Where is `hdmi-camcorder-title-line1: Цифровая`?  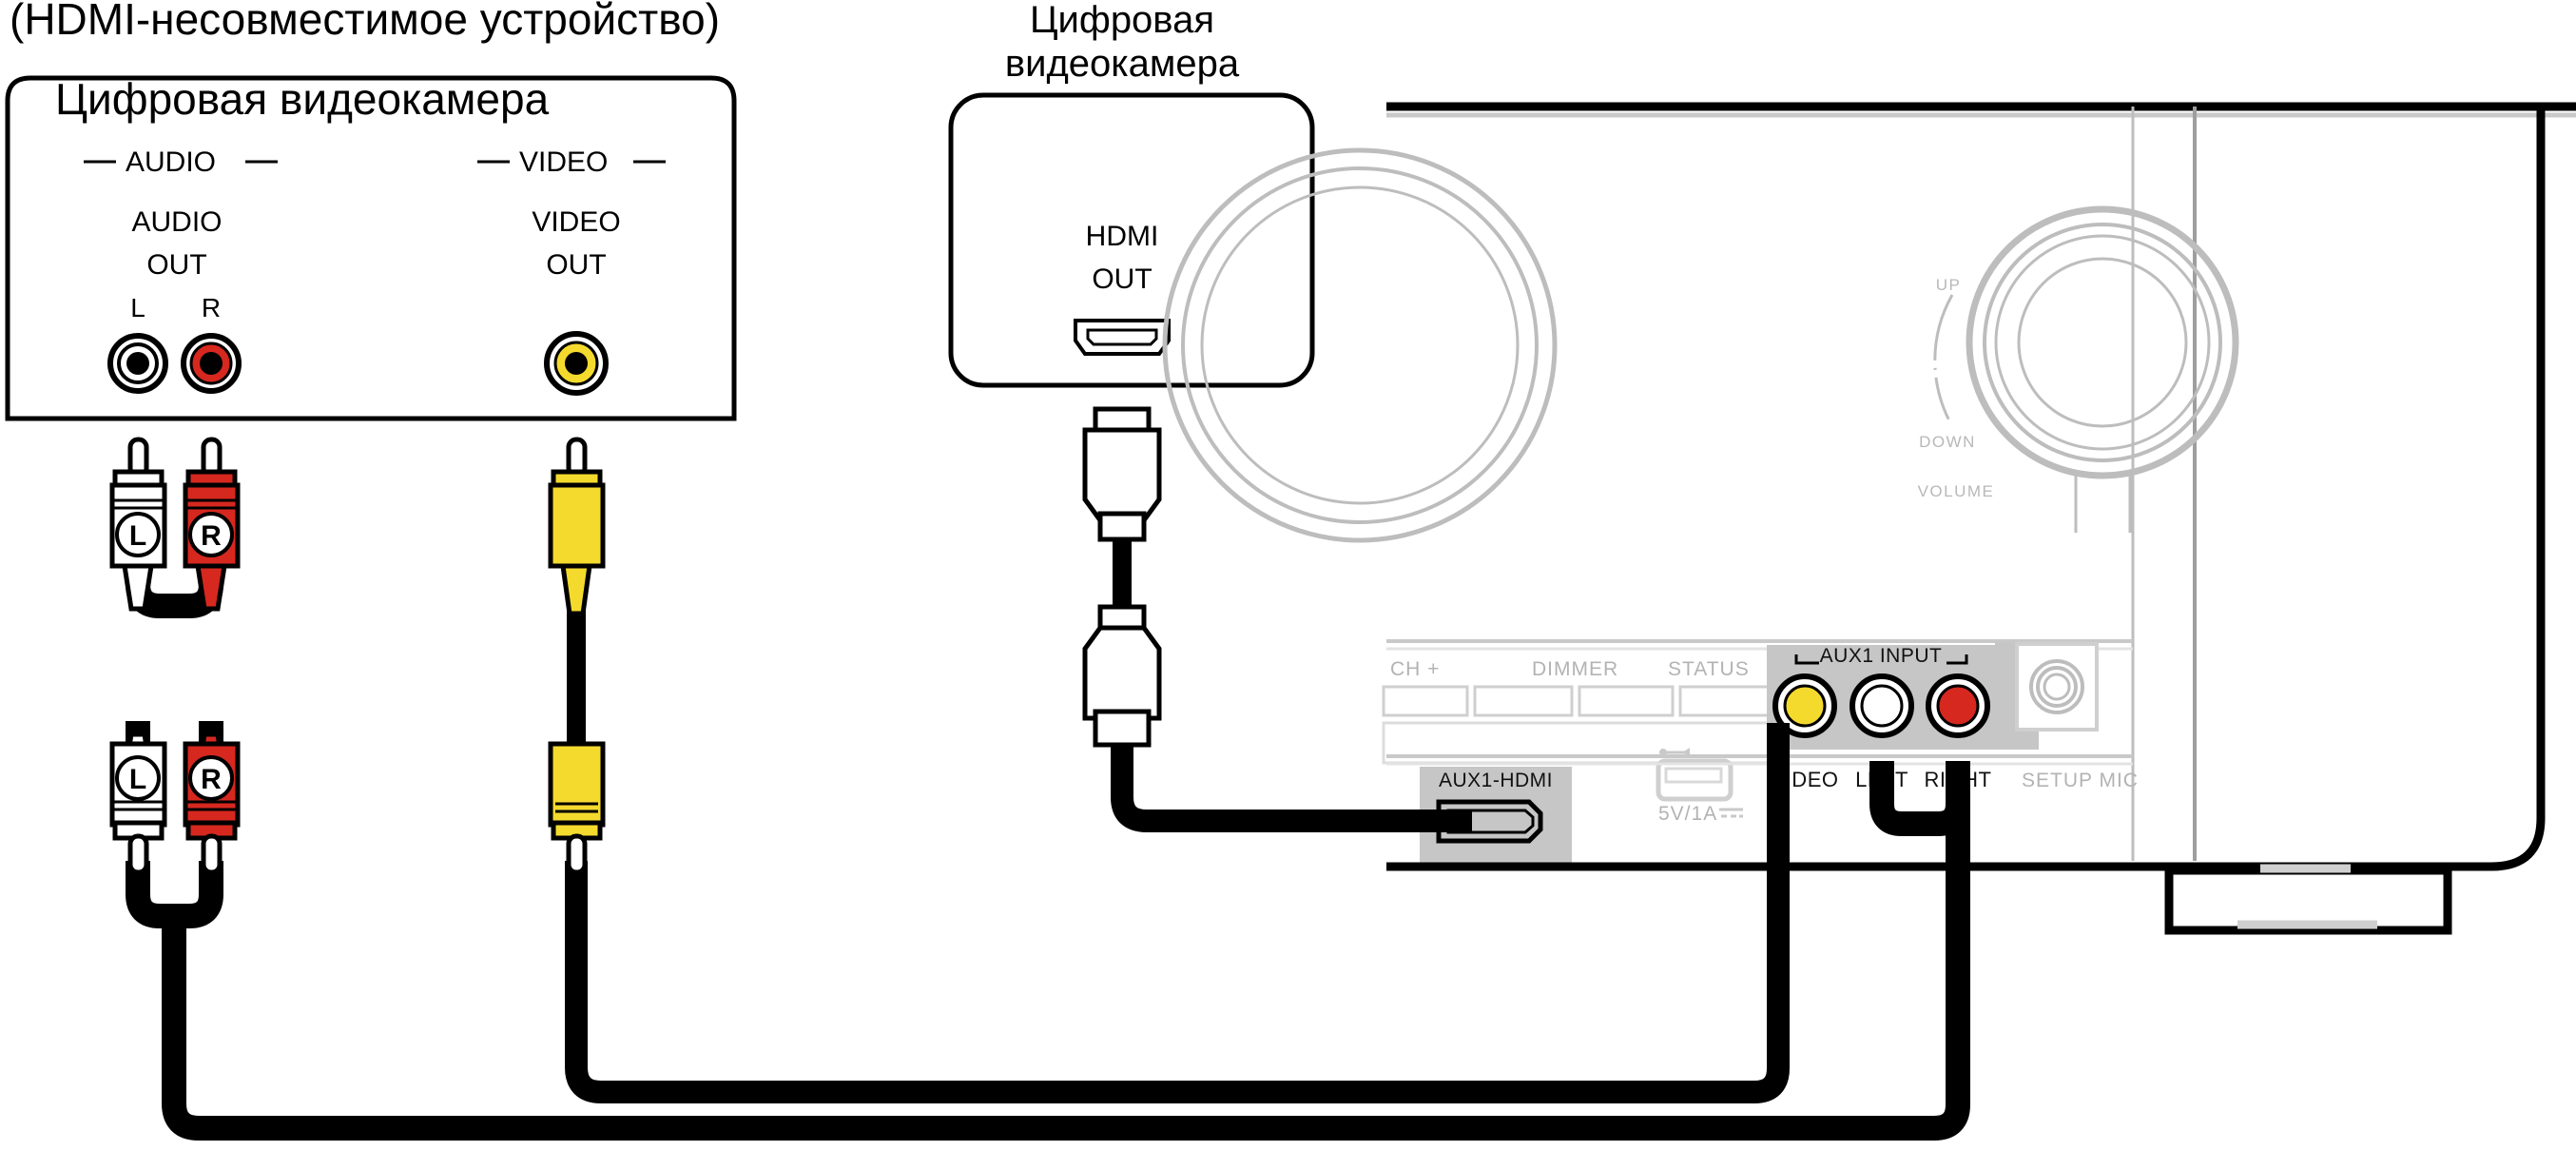 hdmi-camcorder-title-line1: Цифровая is located at coordinates (1122, 21).